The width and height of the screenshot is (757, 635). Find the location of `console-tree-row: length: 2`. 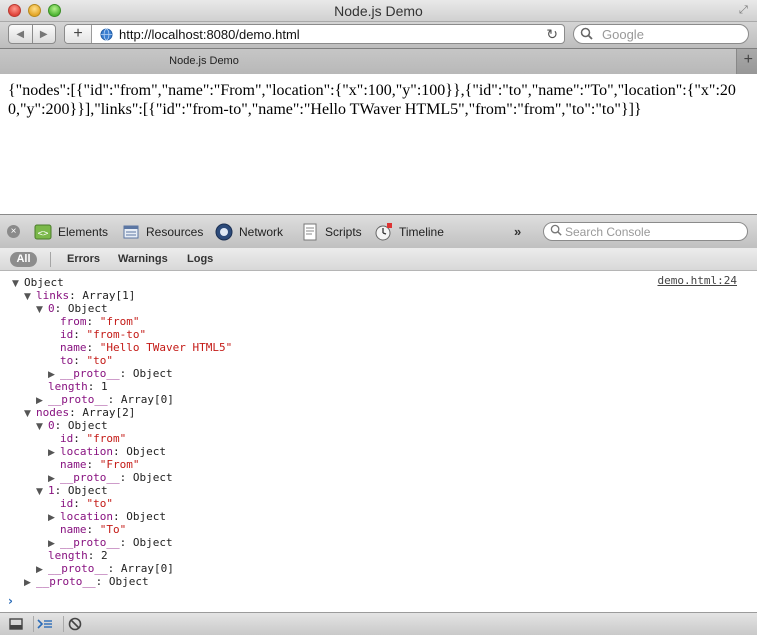

console-tree-row: length: 2 is located at coordinates (72, 555).